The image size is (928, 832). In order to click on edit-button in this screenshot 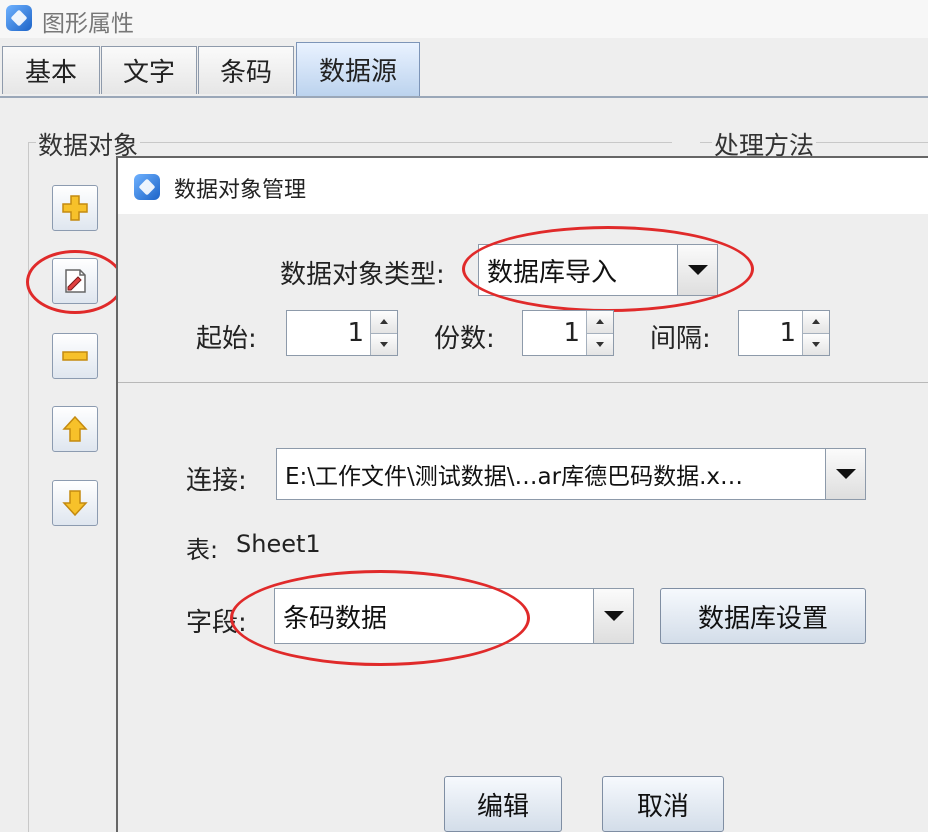, I will do `click(75, 281)`.